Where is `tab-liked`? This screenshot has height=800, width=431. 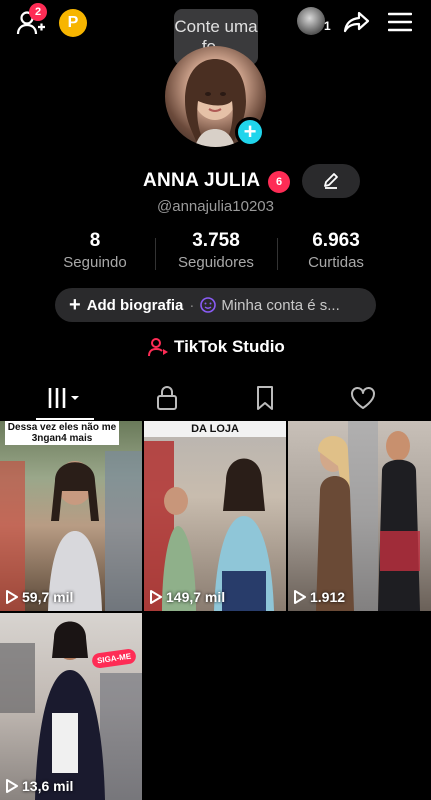 tab-liked is located at coordinates (362, 398).